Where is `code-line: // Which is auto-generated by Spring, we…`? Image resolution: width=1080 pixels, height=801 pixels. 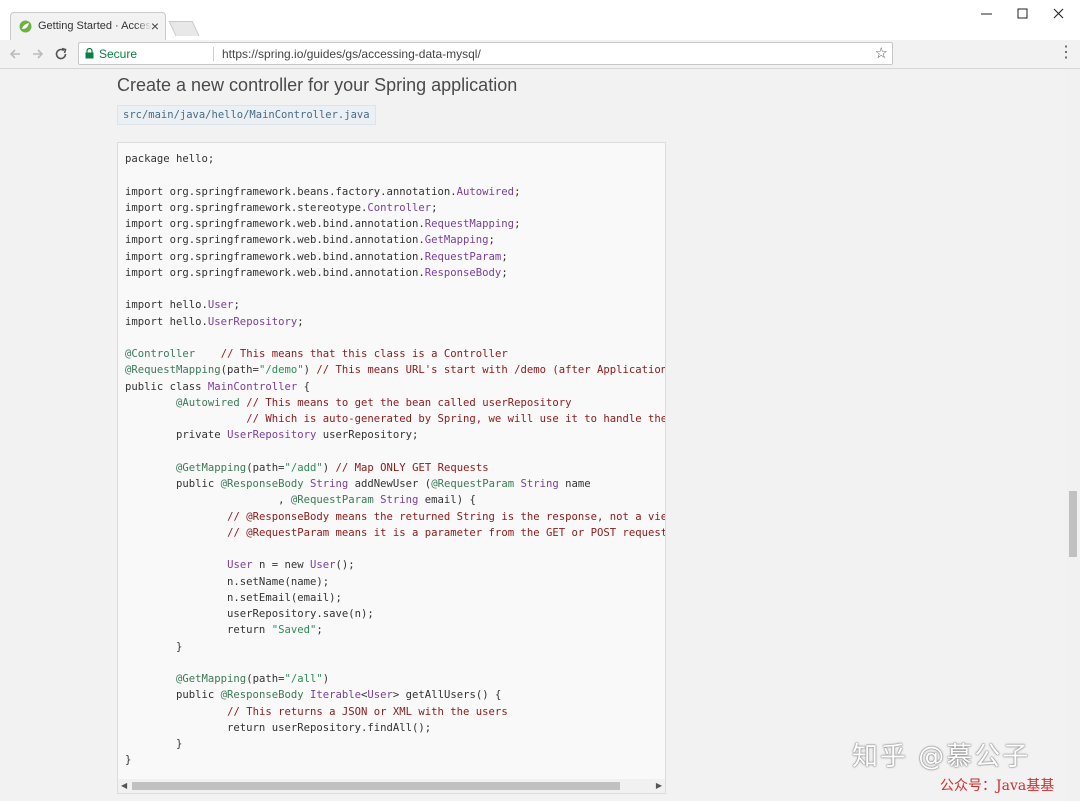
code-line: // Which is auto-generated by Spring, we… is located at coordinates (456, 419).